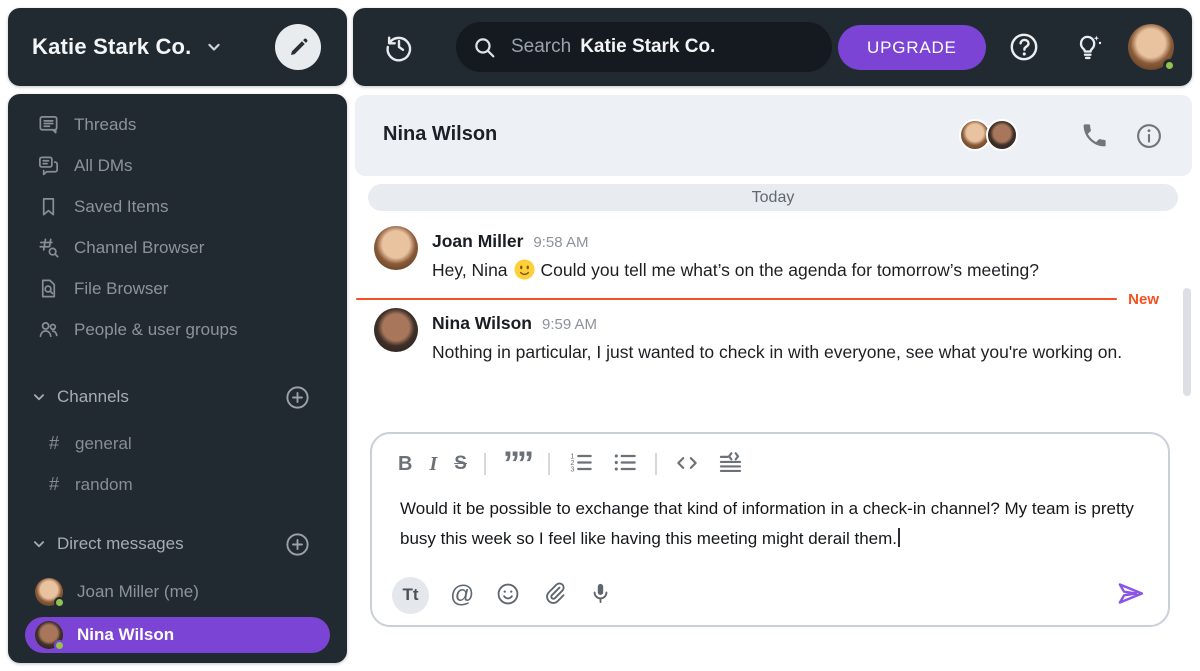  I want to click on dm-name: Nina Wilson, so click(126, 634).